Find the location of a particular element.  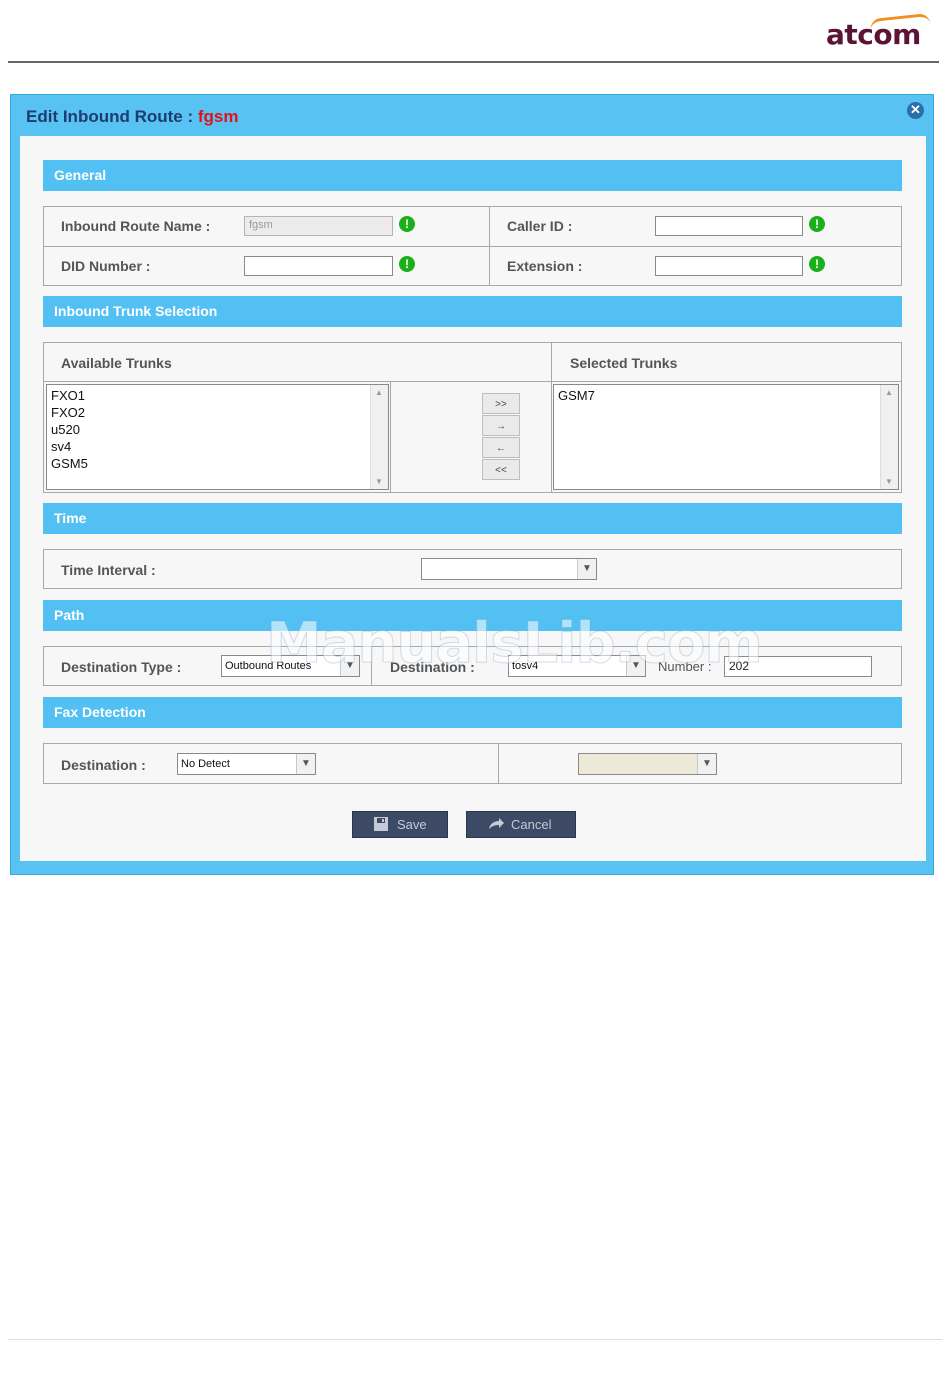

floppy-disk-icon is located at coordinates (381, 824).